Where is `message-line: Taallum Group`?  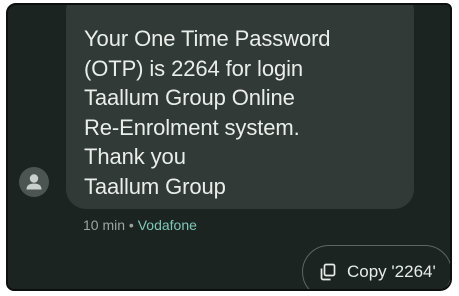
message-line: Taallum Group is located at coordinates (155, 186).